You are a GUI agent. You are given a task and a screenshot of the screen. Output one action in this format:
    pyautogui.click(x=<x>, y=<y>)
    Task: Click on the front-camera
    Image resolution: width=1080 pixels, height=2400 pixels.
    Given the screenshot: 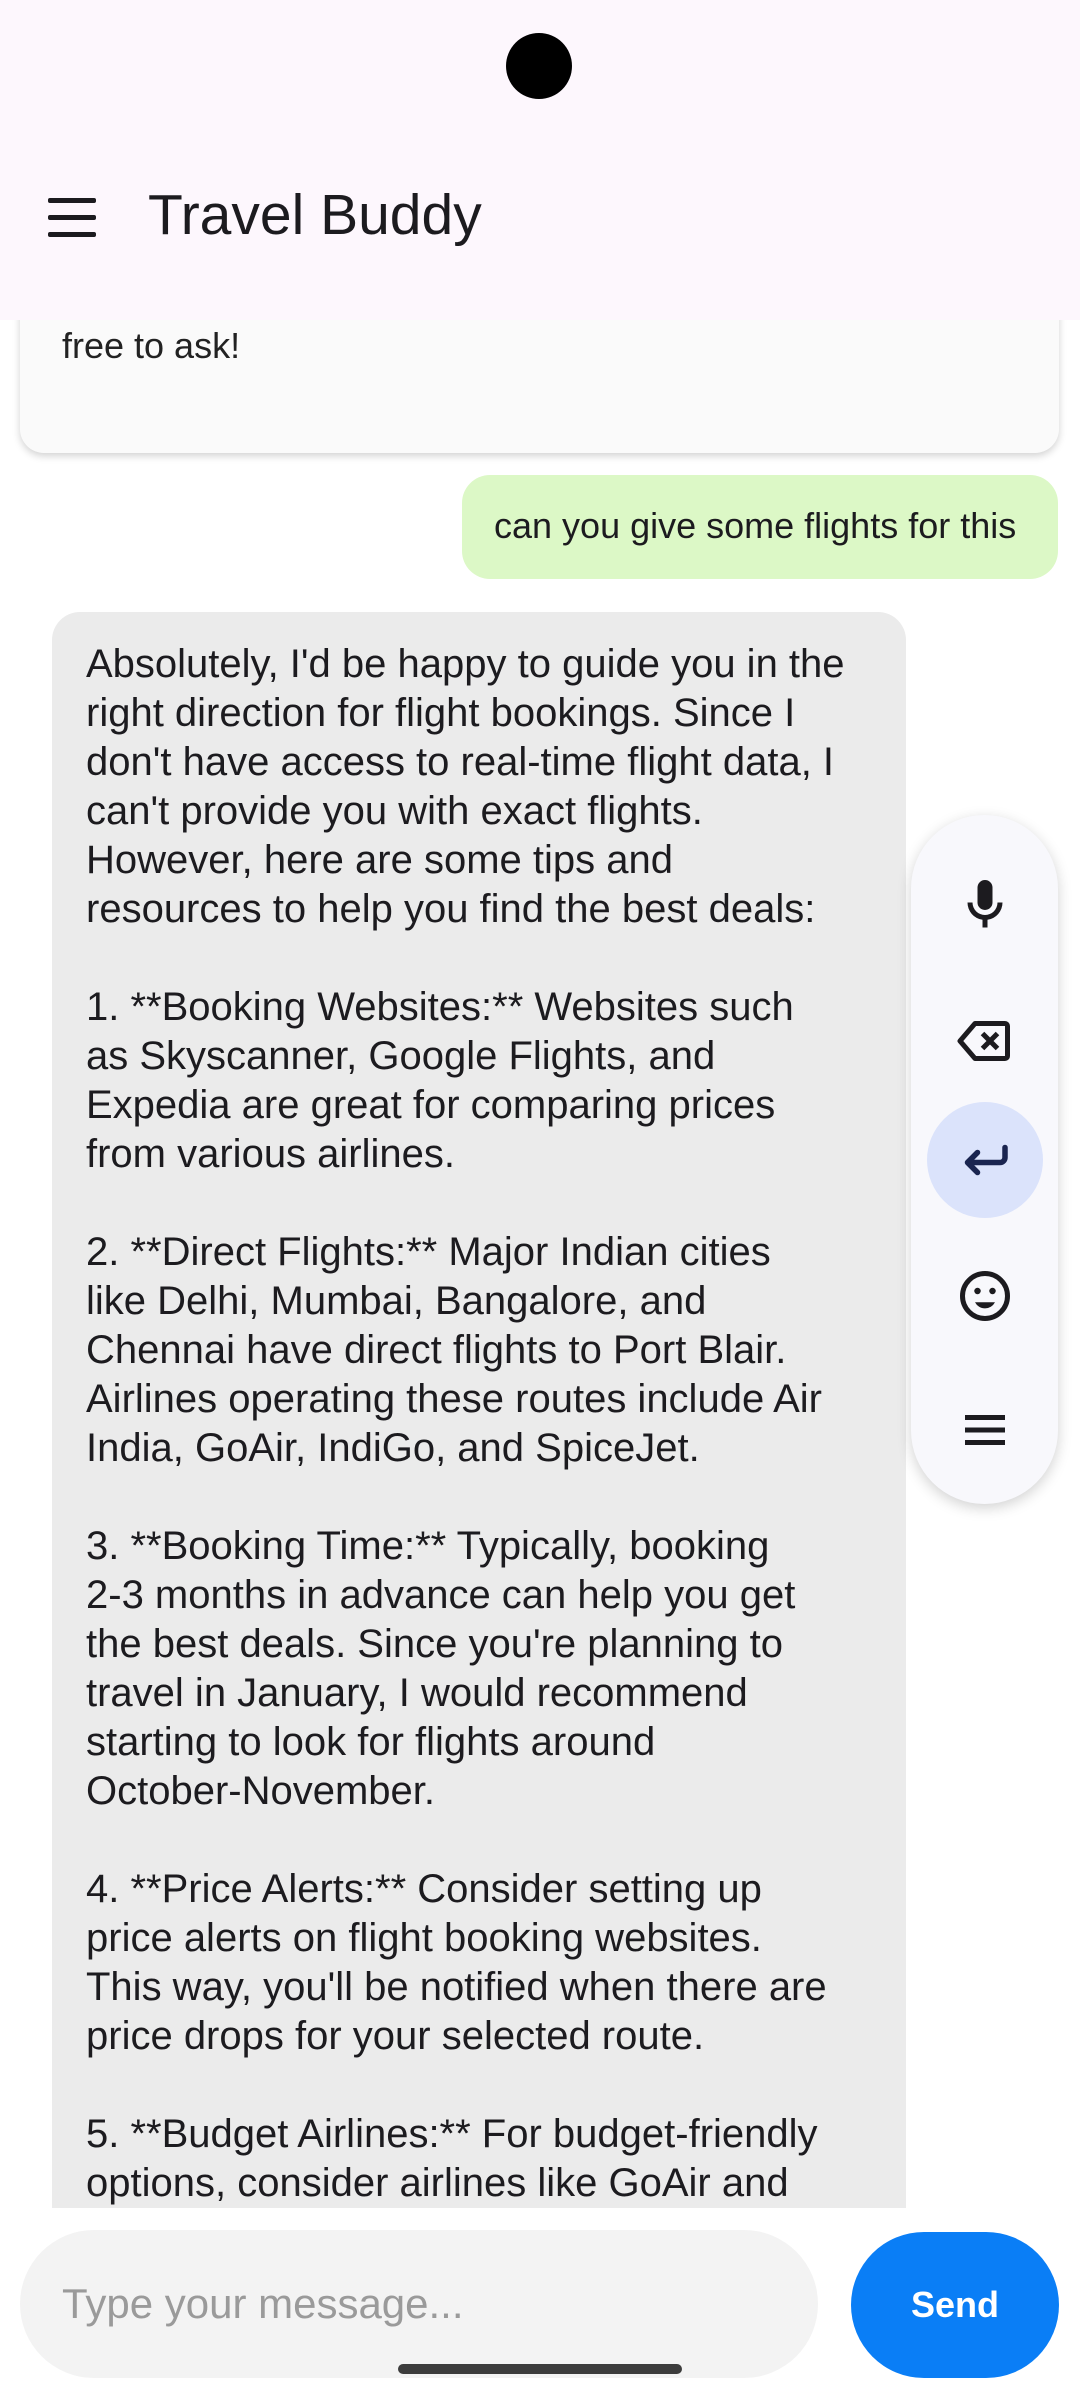 What is the action you would take?
    pyautogui.click(x=539, y=66)
    